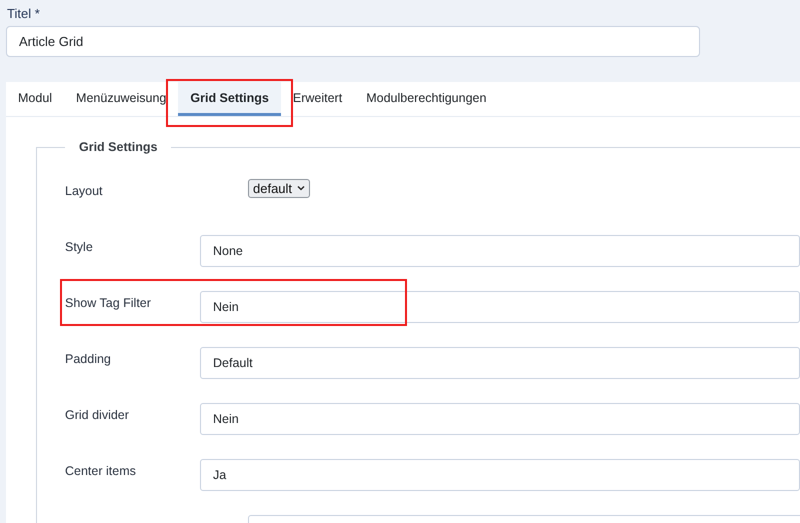 This screenshot has height=523, width=800. What do you see at coordinates (229, 99) in the screenshot?
I see `tab: Grid Settings` at bounding box center [229, 99].